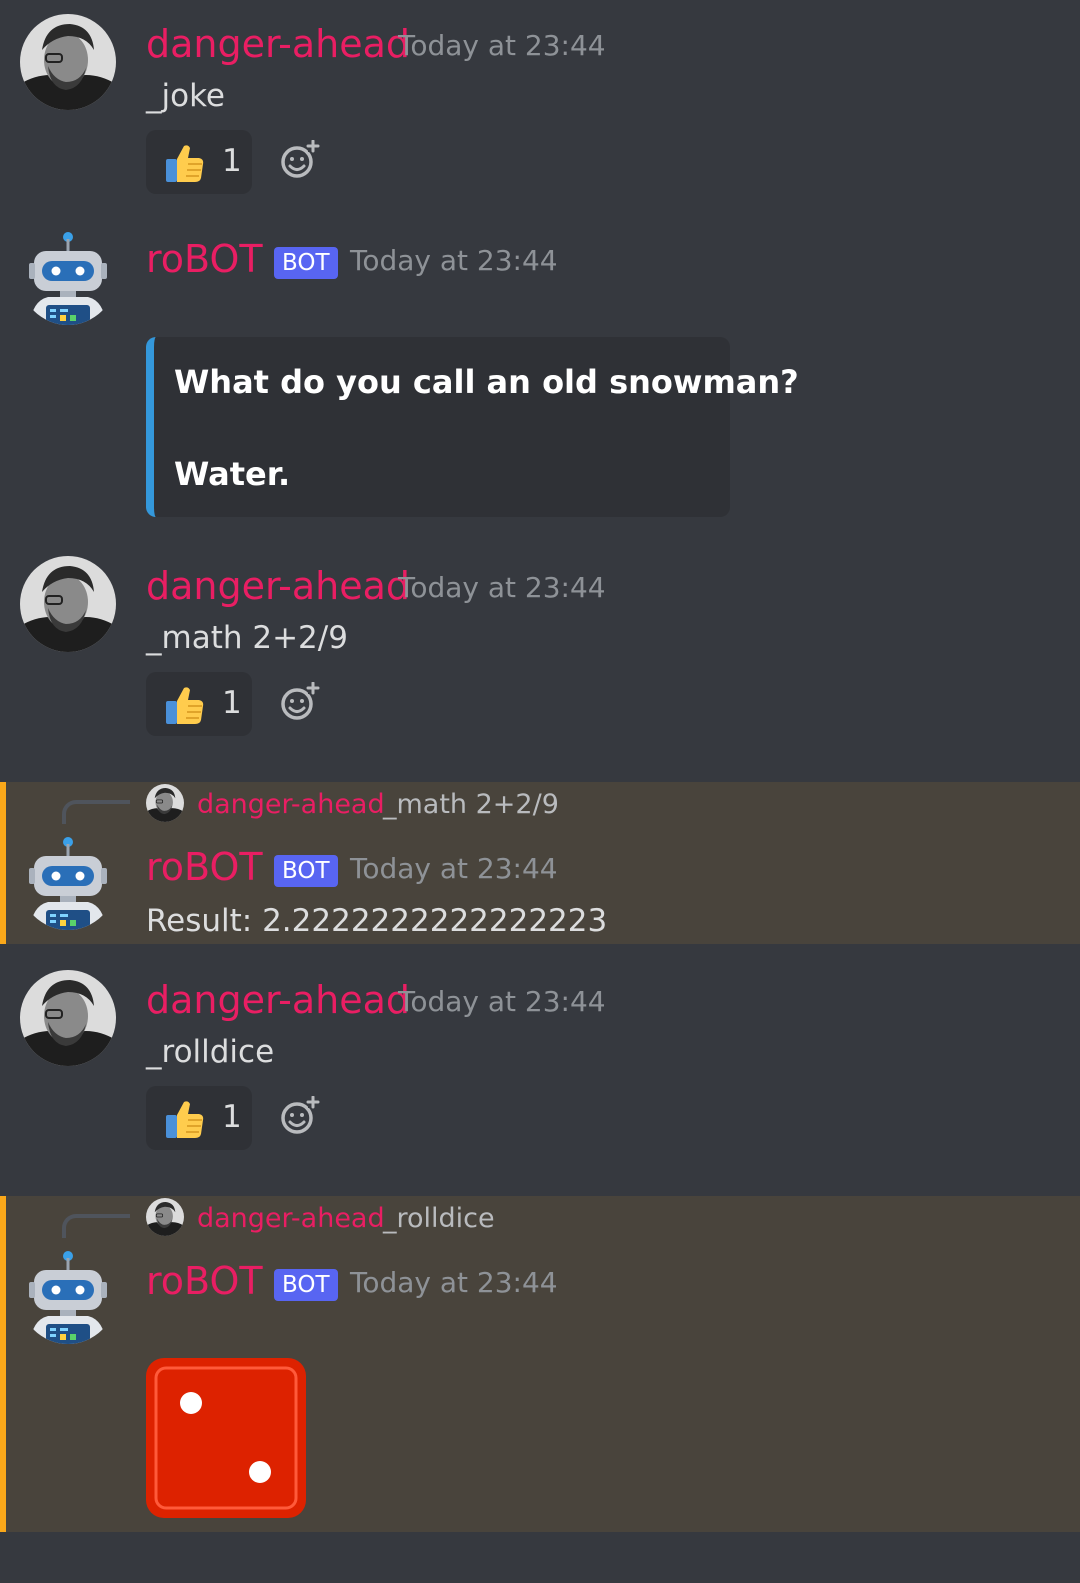  I want to click on reply-content: _rolldice, so click(439, 1218).